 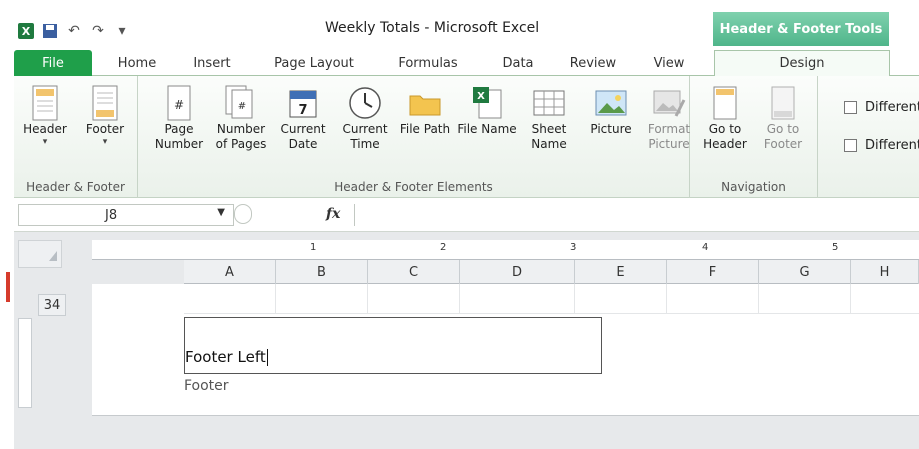 I want to click on go-to-header-icon, so click(x=725, y=103).